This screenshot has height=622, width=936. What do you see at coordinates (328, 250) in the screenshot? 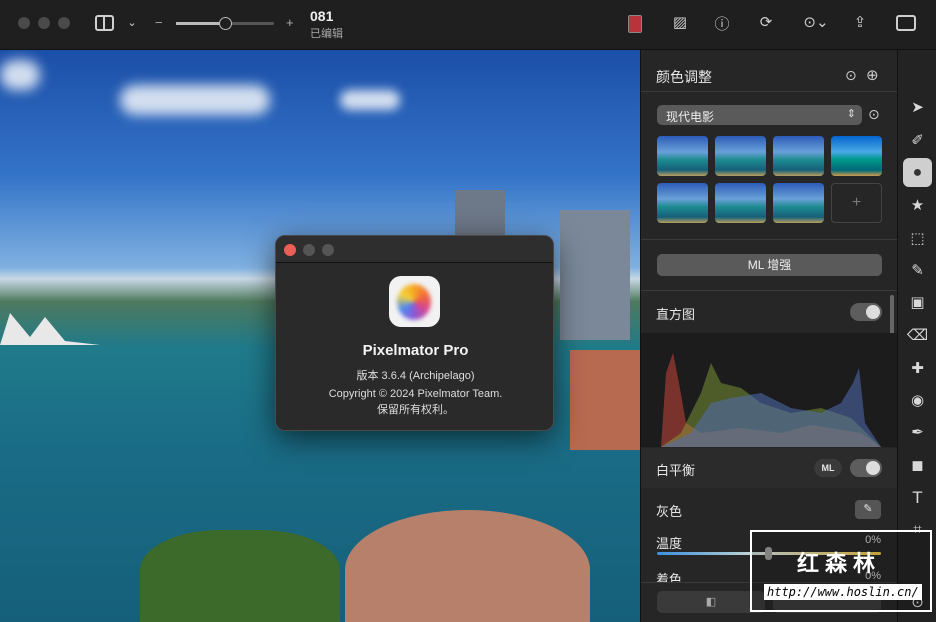
I see `dialog-zoom-button` at bounding box center [328, 250].